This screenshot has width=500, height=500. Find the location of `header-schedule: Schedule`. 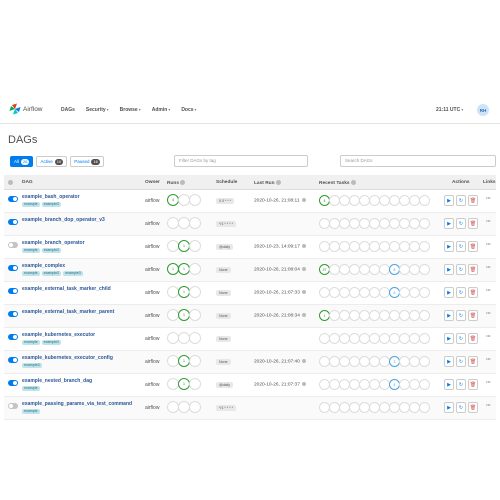

header-schedule: Schedule is located at coordinates (226, 182).